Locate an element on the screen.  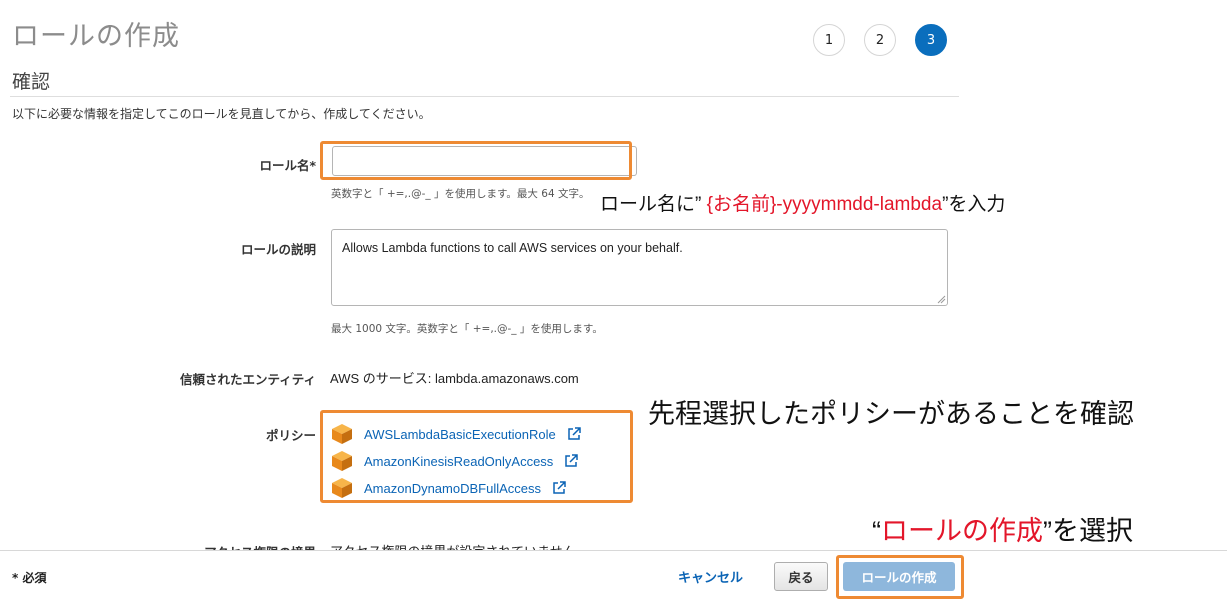
policy-item: AmazonDynamoDBFullAccess is located at coordinates (448, 488).